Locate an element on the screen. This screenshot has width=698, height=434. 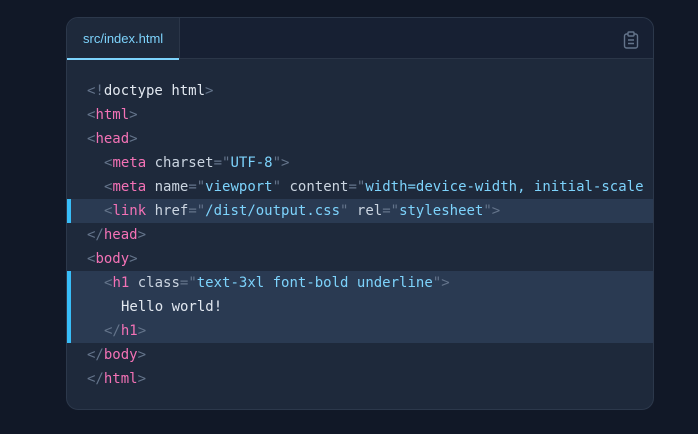
copy-button is located at coordinates (631, 40).